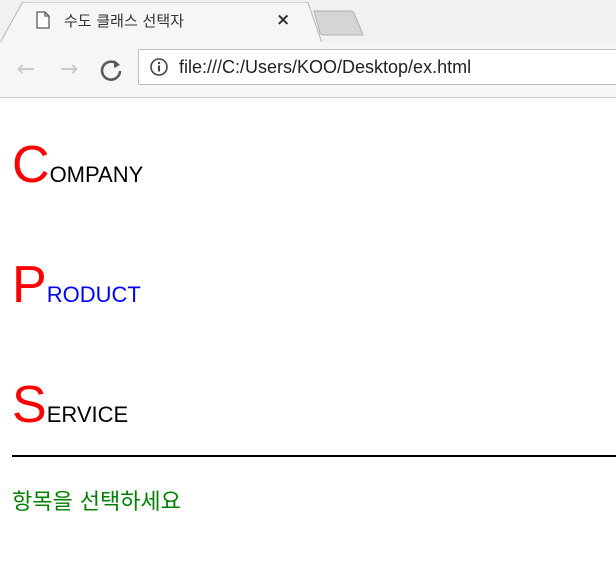 The width and height of the screenshot is (616, 576). I want to click on item-initial: P, so click(29, 285).